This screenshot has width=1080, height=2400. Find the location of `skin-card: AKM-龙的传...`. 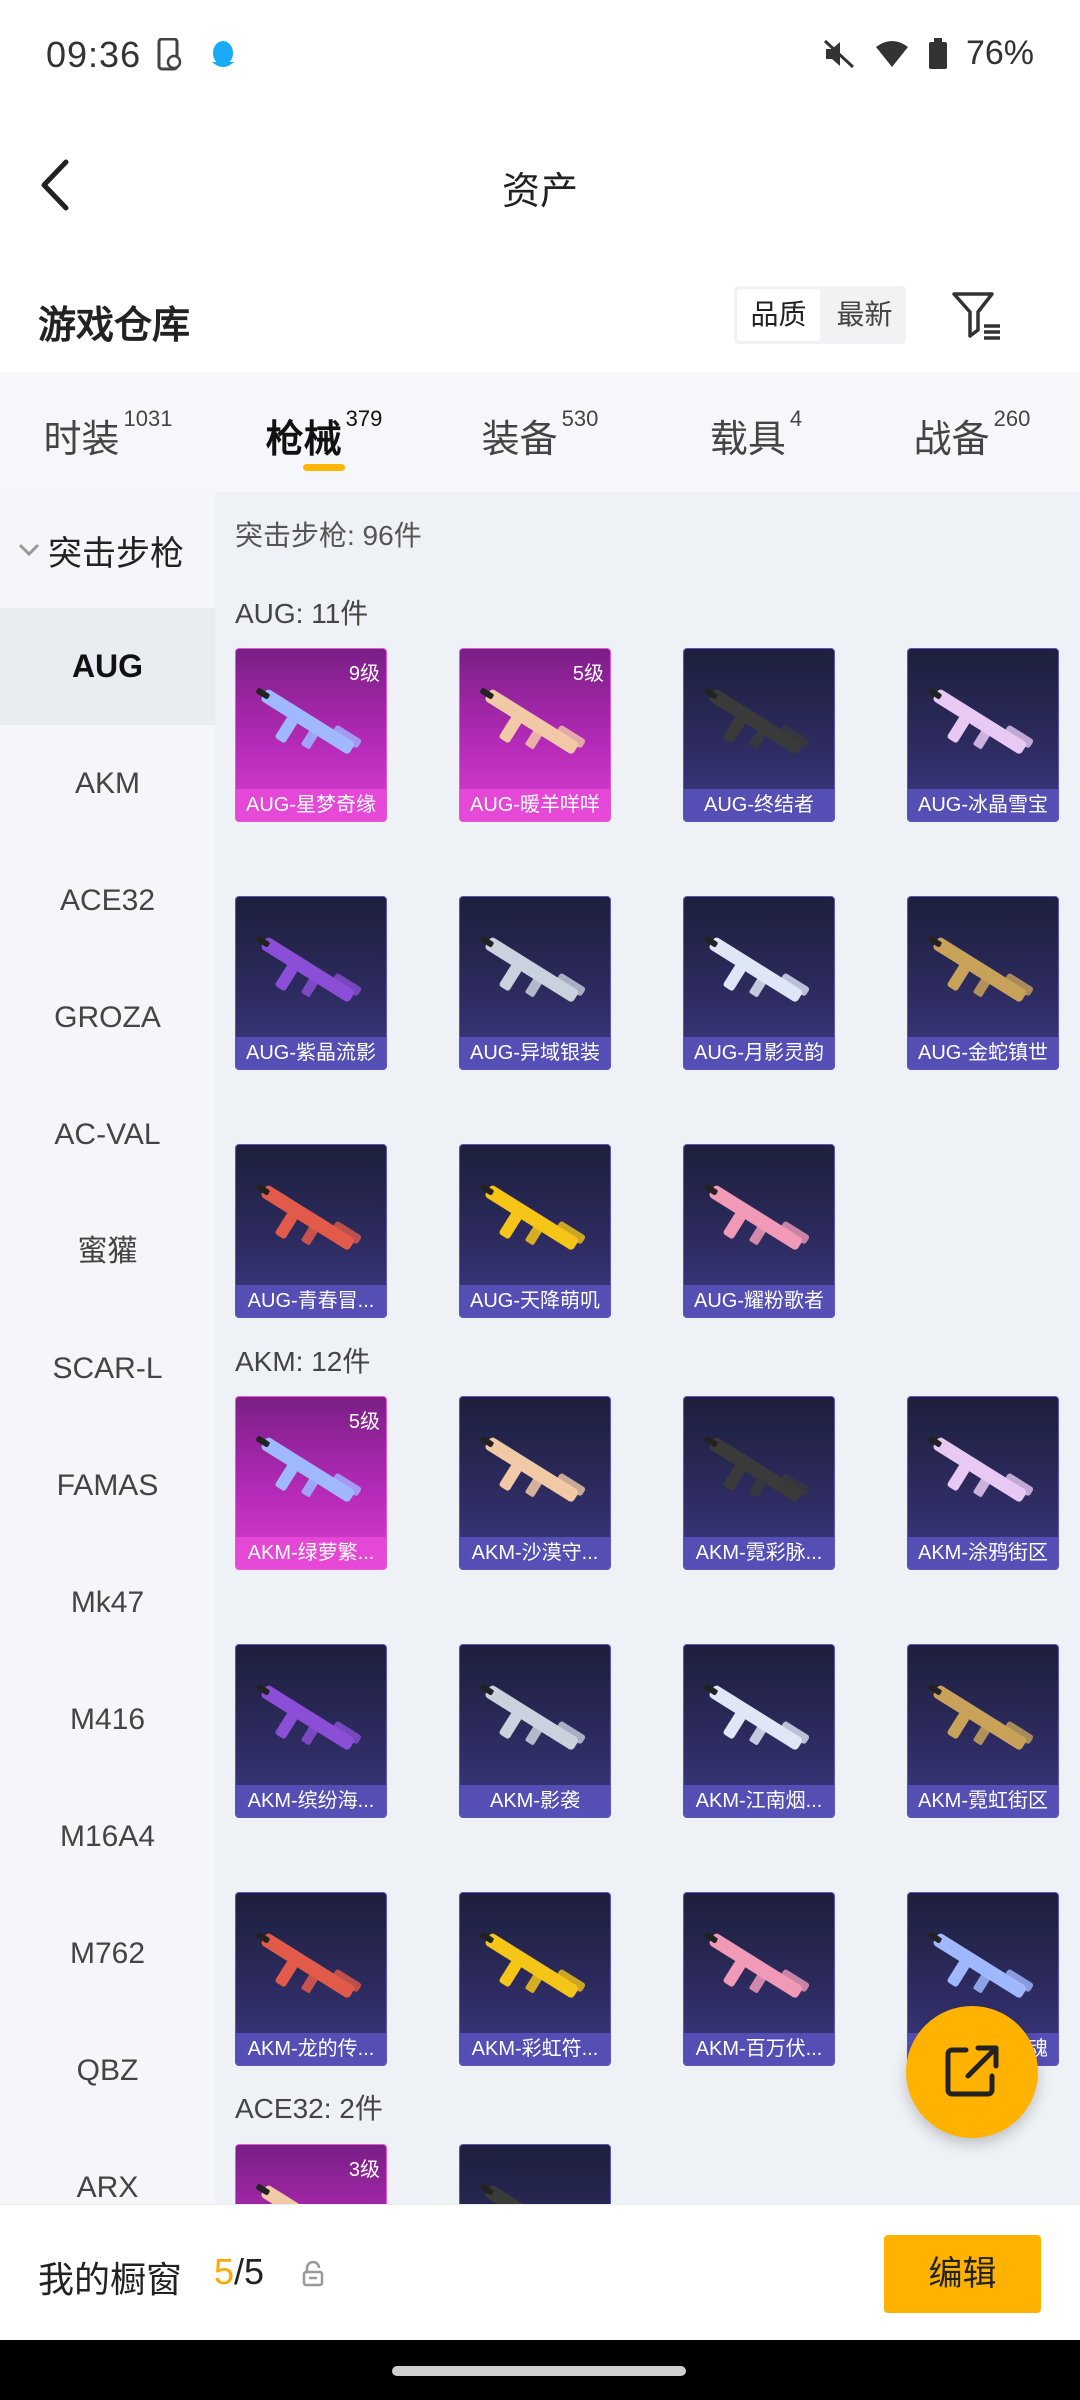

skin-card: AKM-龙的传... is located at coordinates (311, 1979).